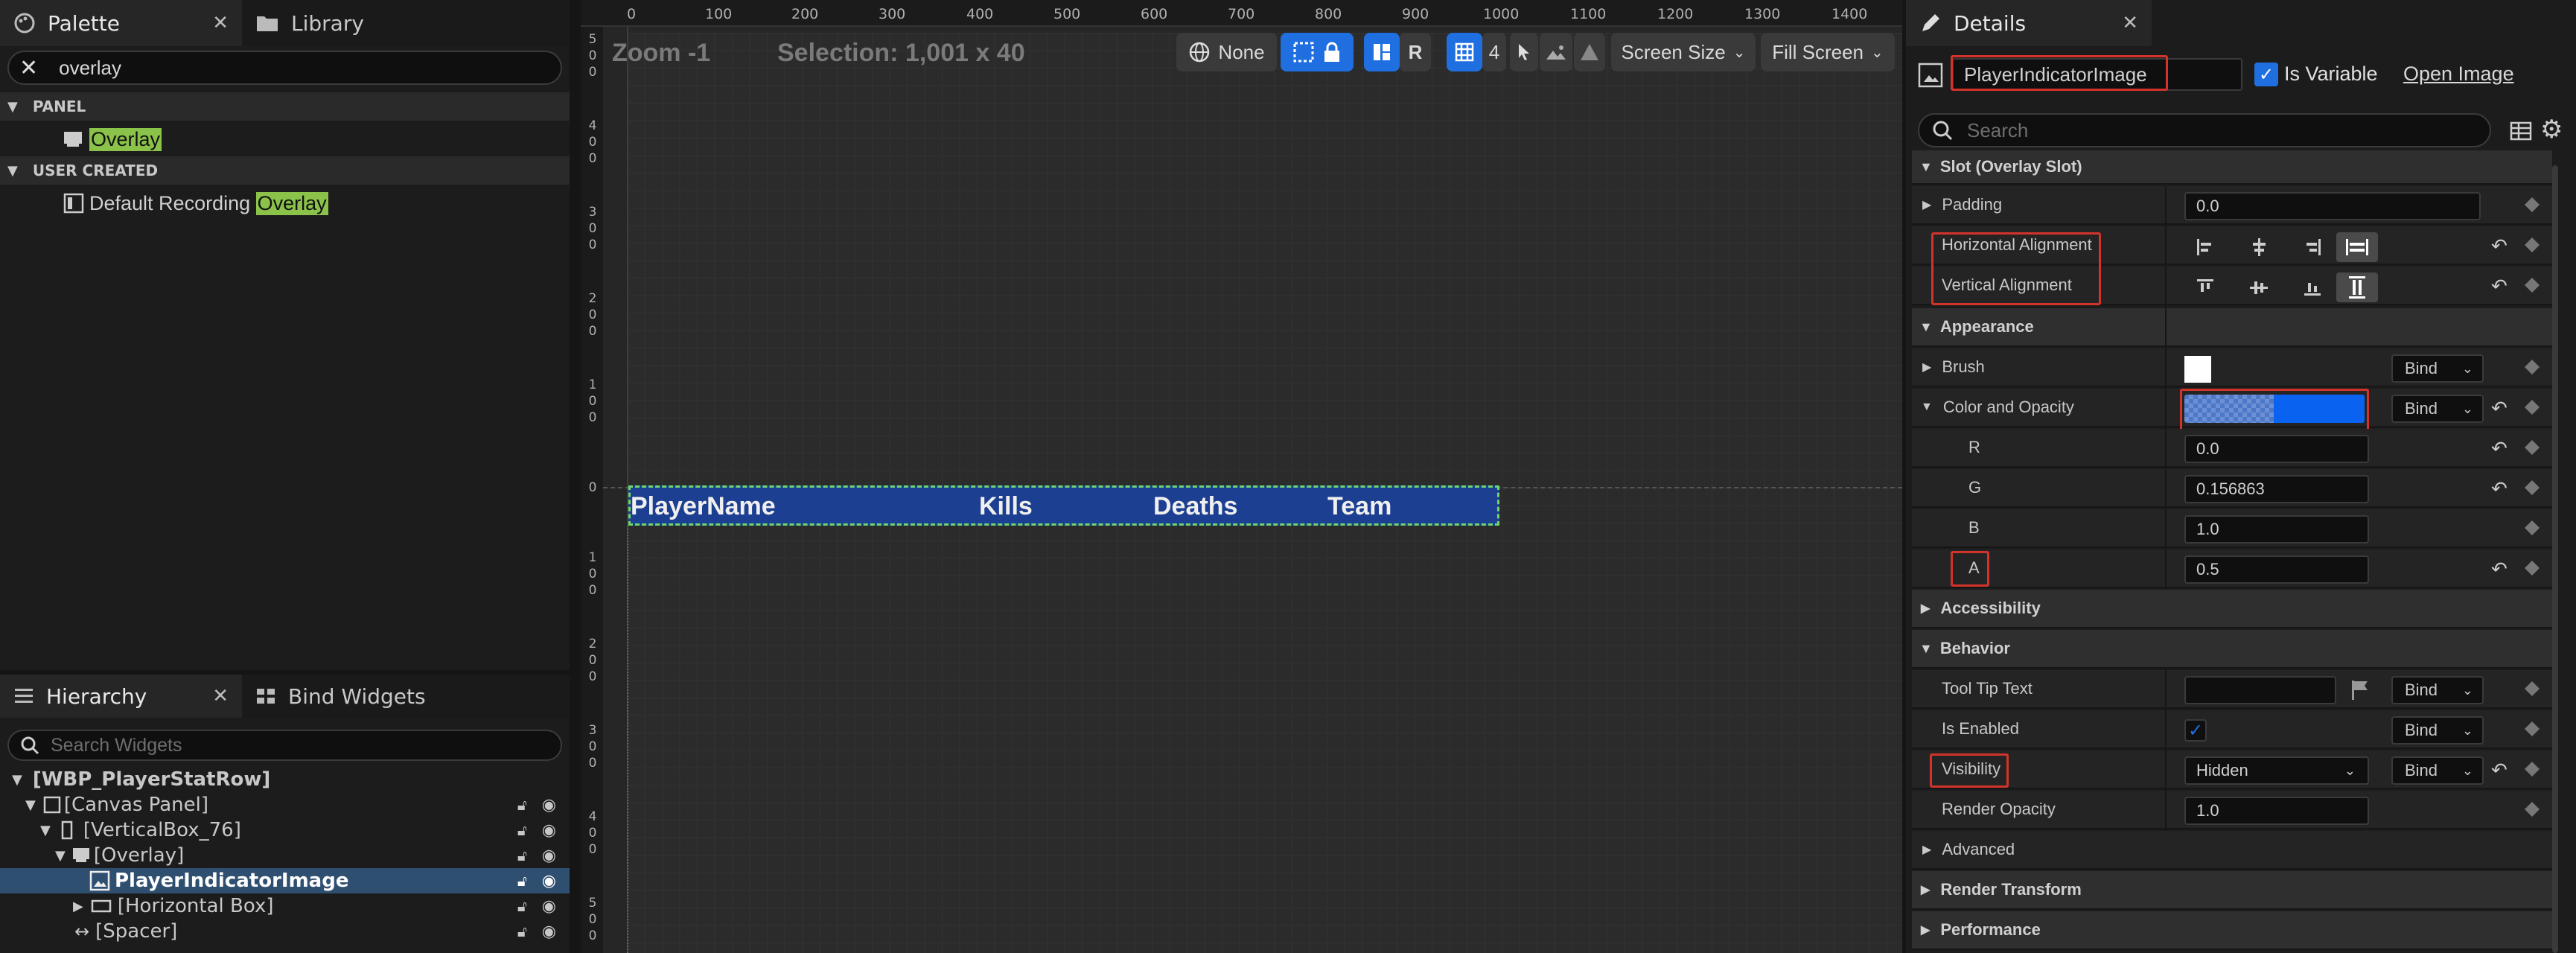  What do you see at coordinates (121, 696) in the screenshot?
I see `tab-hierarchy: Hierarchy ✕` at bounding box center [121, 696].